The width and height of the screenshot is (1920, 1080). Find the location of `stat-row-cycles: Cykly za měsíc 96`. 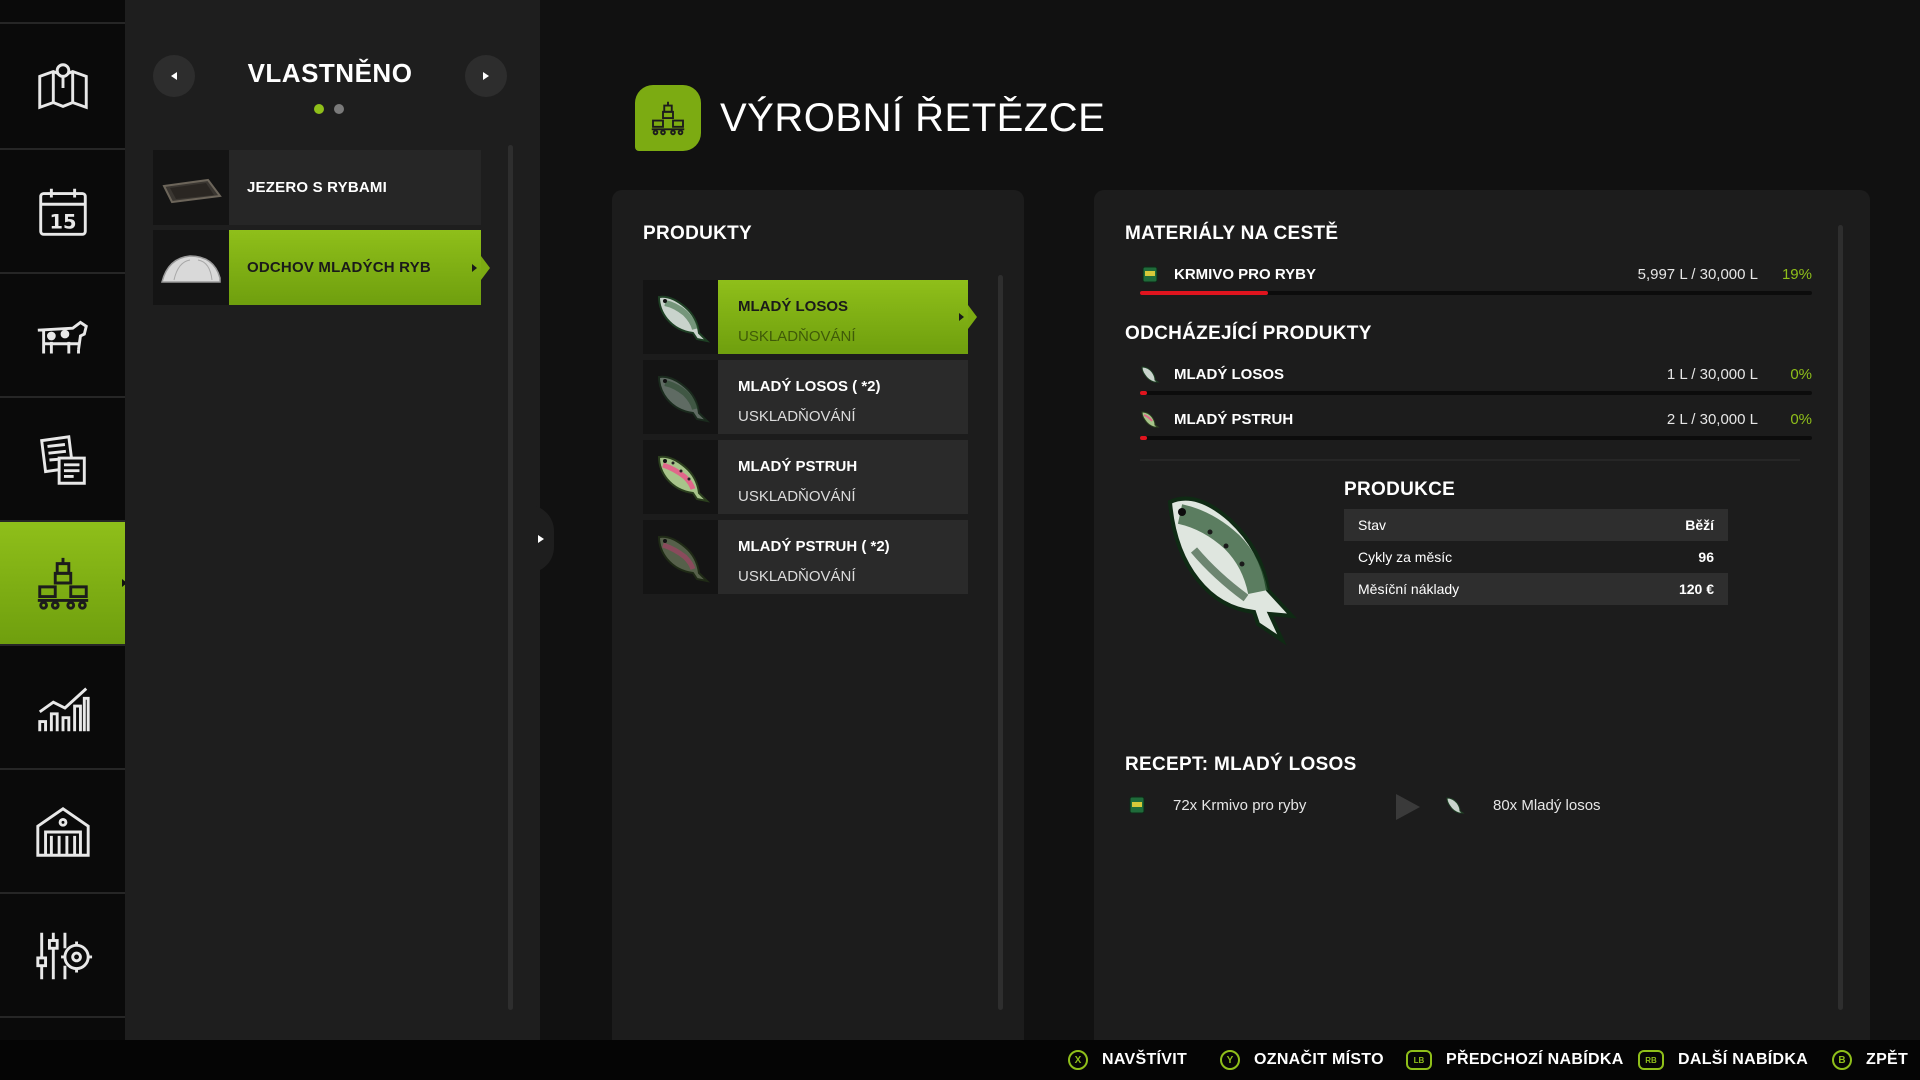

stat-row-cycles: Cykly za měsíc 96 is located at coordinates (1536, 557).